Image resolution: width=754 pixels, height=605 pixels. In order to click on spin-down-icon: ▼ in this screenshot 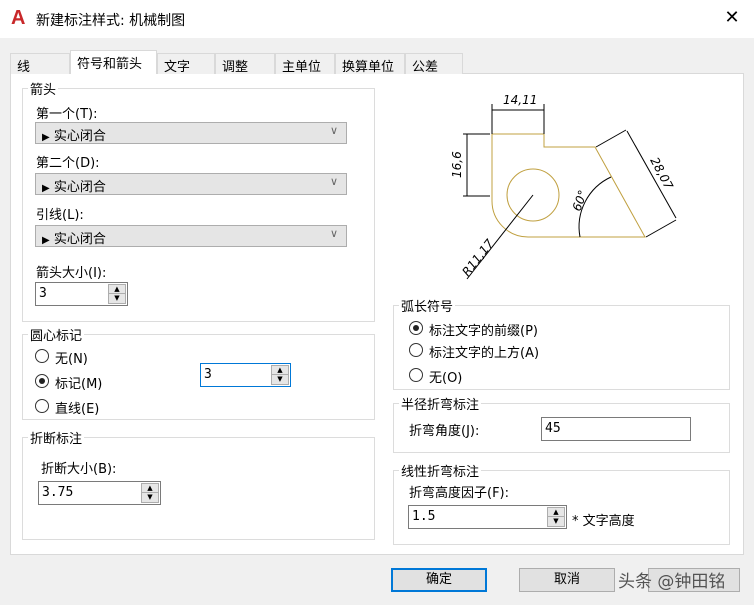, I will do `click(556, 521)`.